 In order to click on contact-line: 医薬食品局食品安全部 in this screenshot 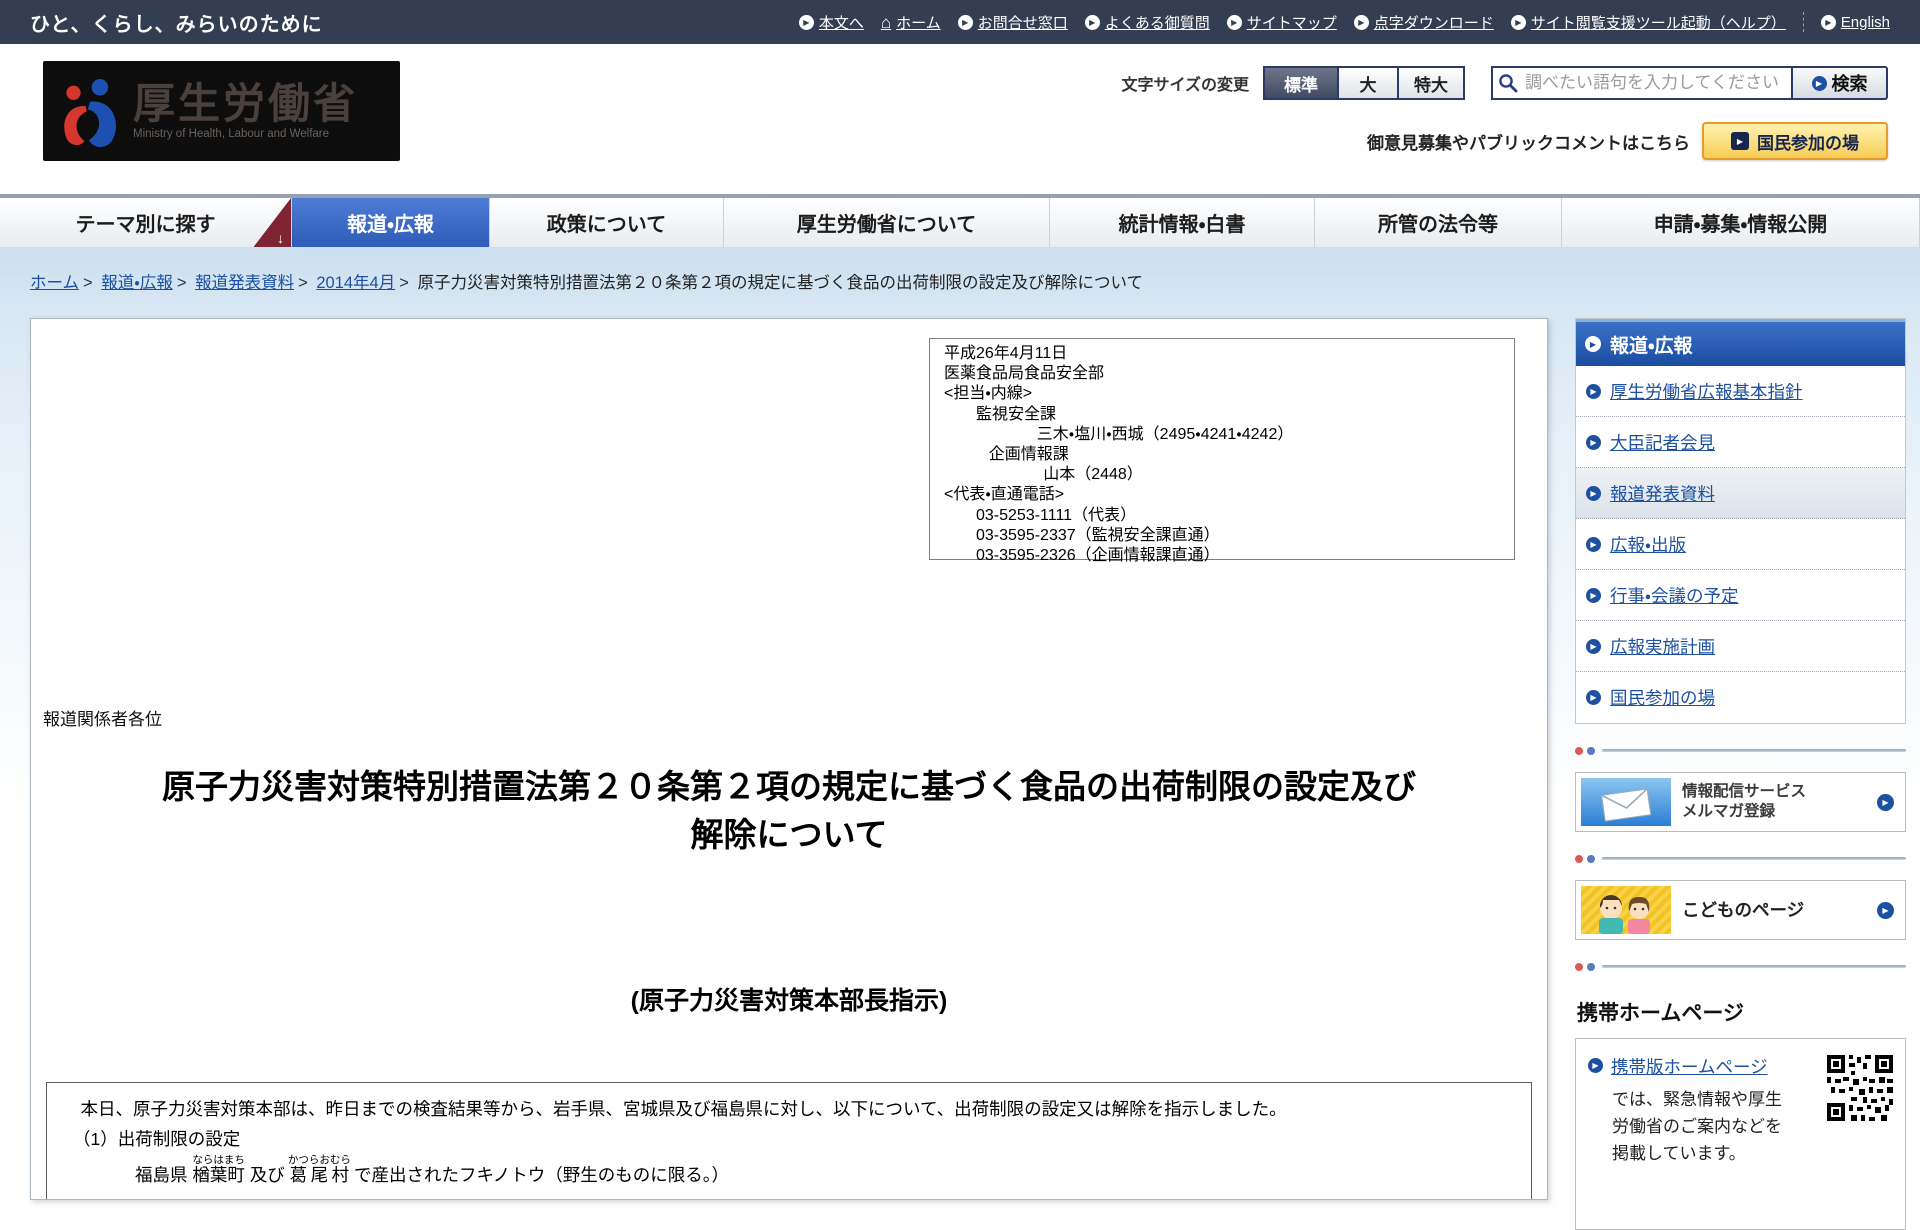, I will do `click(1225, 374)`.